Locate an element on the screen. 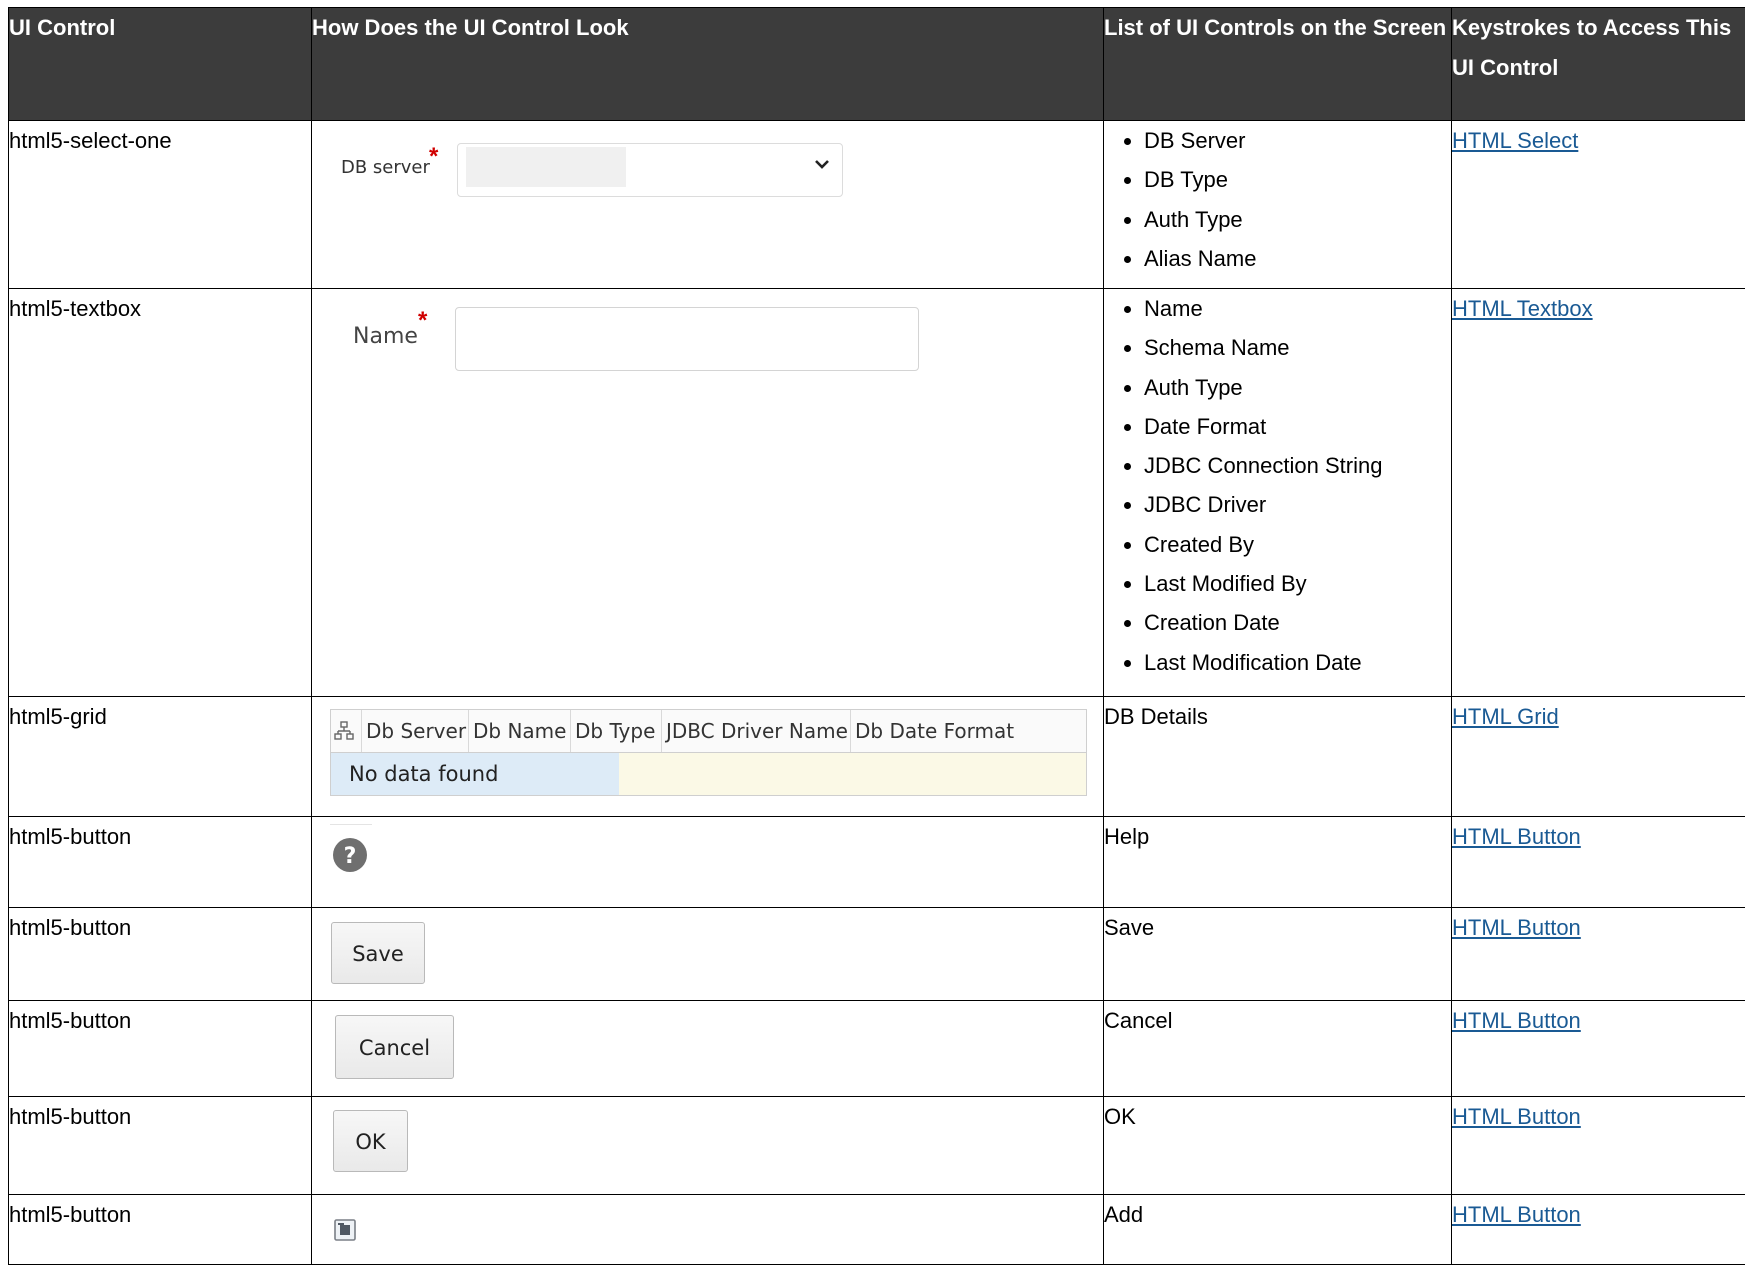 The width and height of the screenshot is (1745, 1265). controls-list-text: Cancel is located at coordinates (1278, 1049).